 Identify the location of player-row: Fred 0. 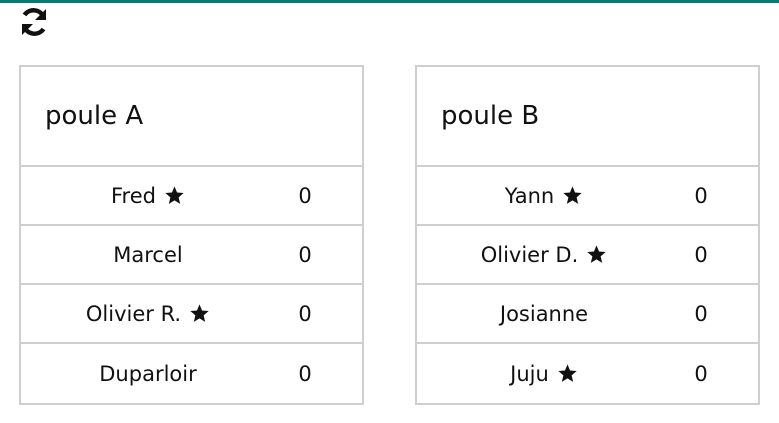
(191, 196).